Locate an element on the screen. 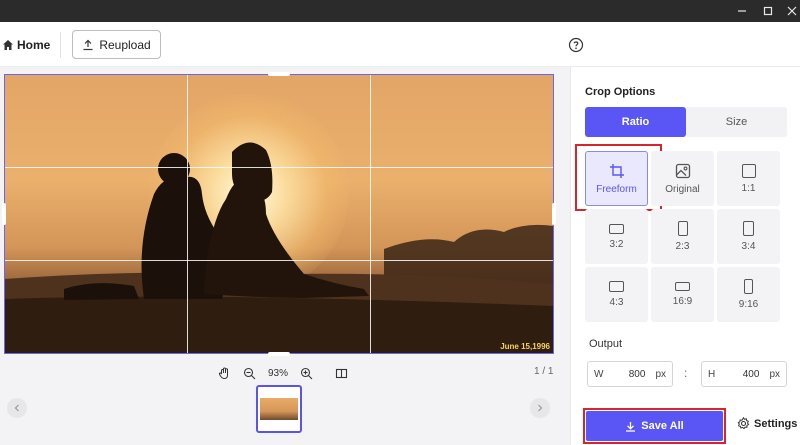 The width and height of the screenshot is (800, 445). crop-handle-right is located at coordinates (554, 214).